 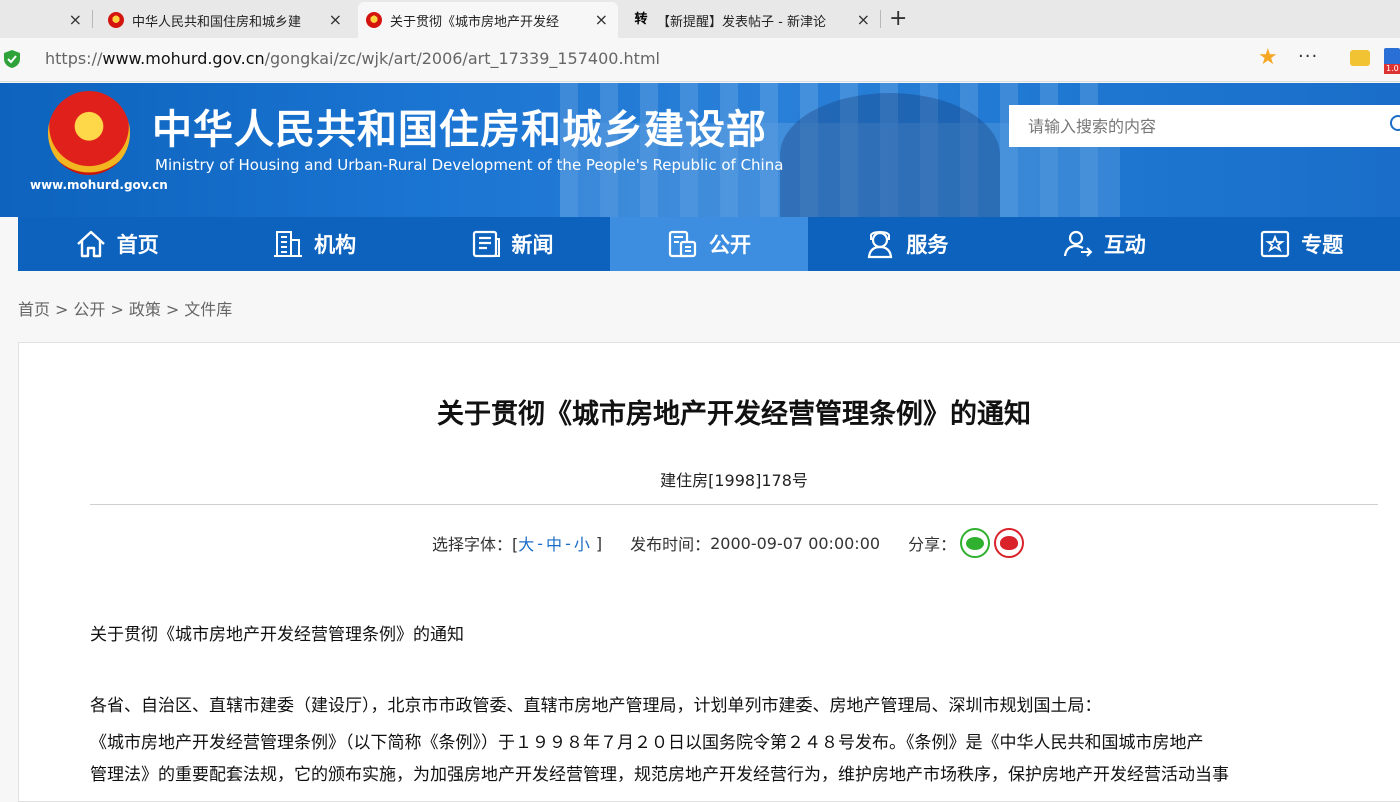 What do you see at coordinates (74, 58) in the screenshot?
I see `url-scheme: https://` at bounding box center [74, 58].